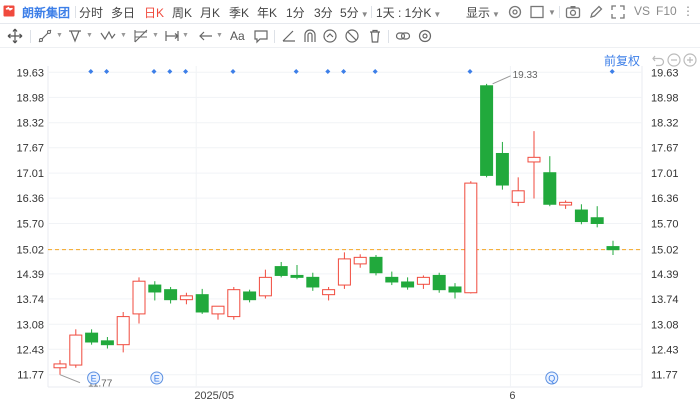  Describe the element at coordinates (30, 124) in the screenshot. I see `y-tick-label-left: 18.32` at that location.